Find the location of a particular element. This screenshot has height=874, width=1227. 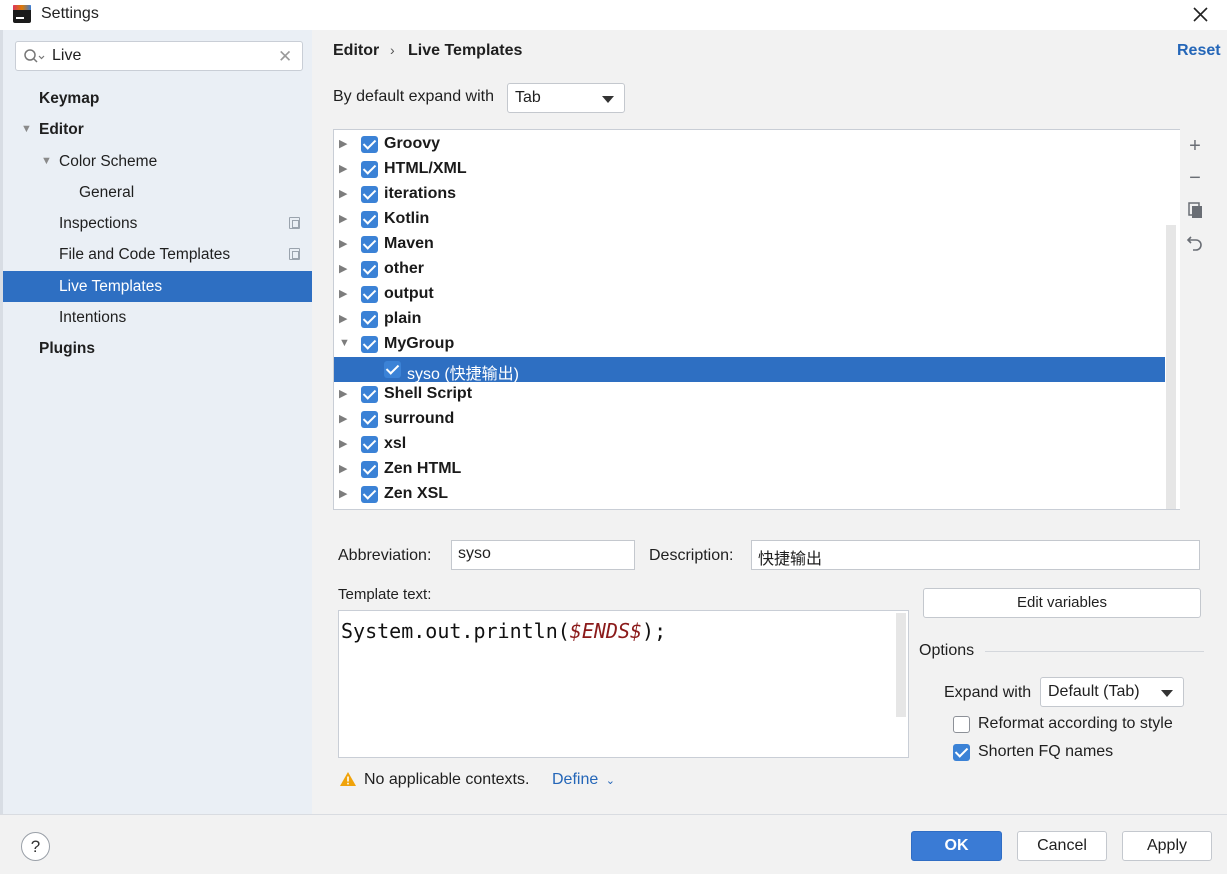

sidebar-item-live-templates: Live Templates is located at coordinates (157, 286).